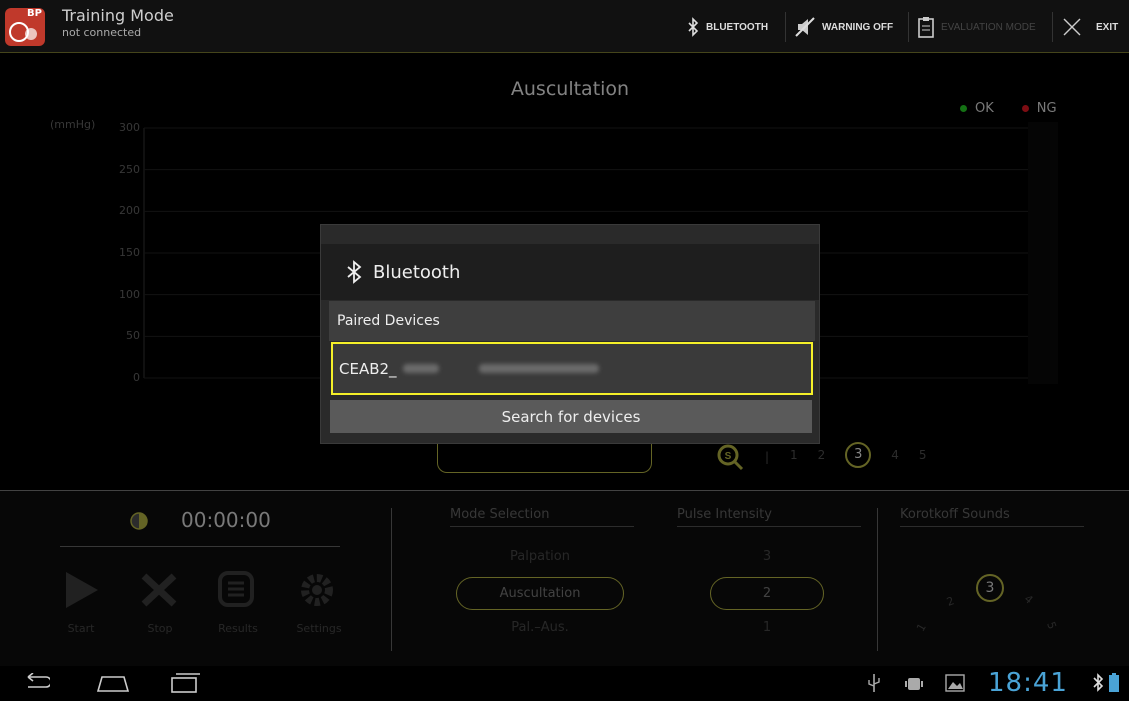 Image resolution: width=1129 pixels, height=701 pixels. What do you see at coordinates (113, 683) in the screenshot?
I see `home-icon` at bounding box center [113, 683].